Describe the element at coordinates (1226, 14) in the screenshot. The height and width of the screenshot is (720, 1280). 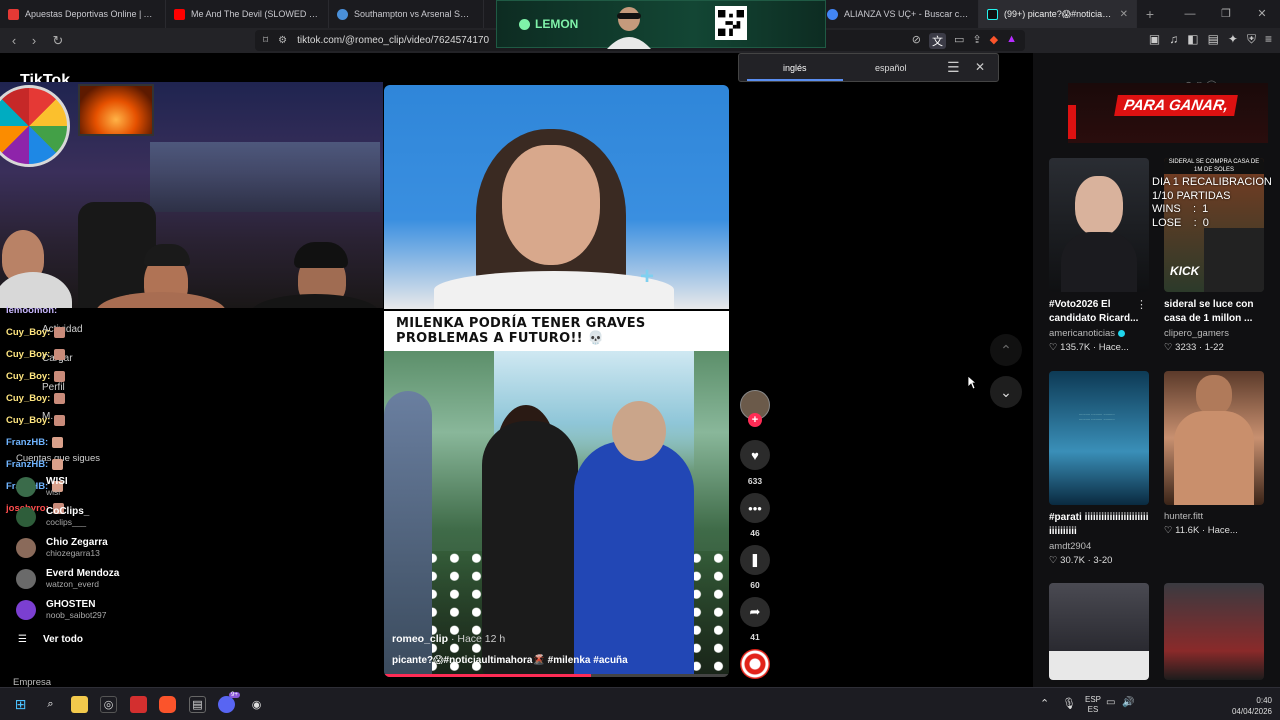
I see `maximize-icon: ❐` at that location.